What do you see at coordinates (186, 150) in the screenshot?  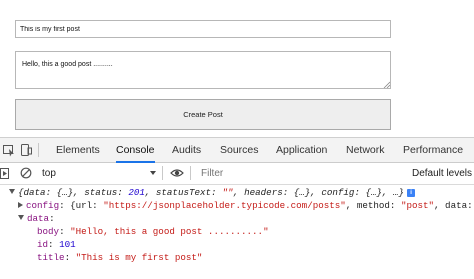 I see `tab-audits: Audits` at bounding box center [186, 150].